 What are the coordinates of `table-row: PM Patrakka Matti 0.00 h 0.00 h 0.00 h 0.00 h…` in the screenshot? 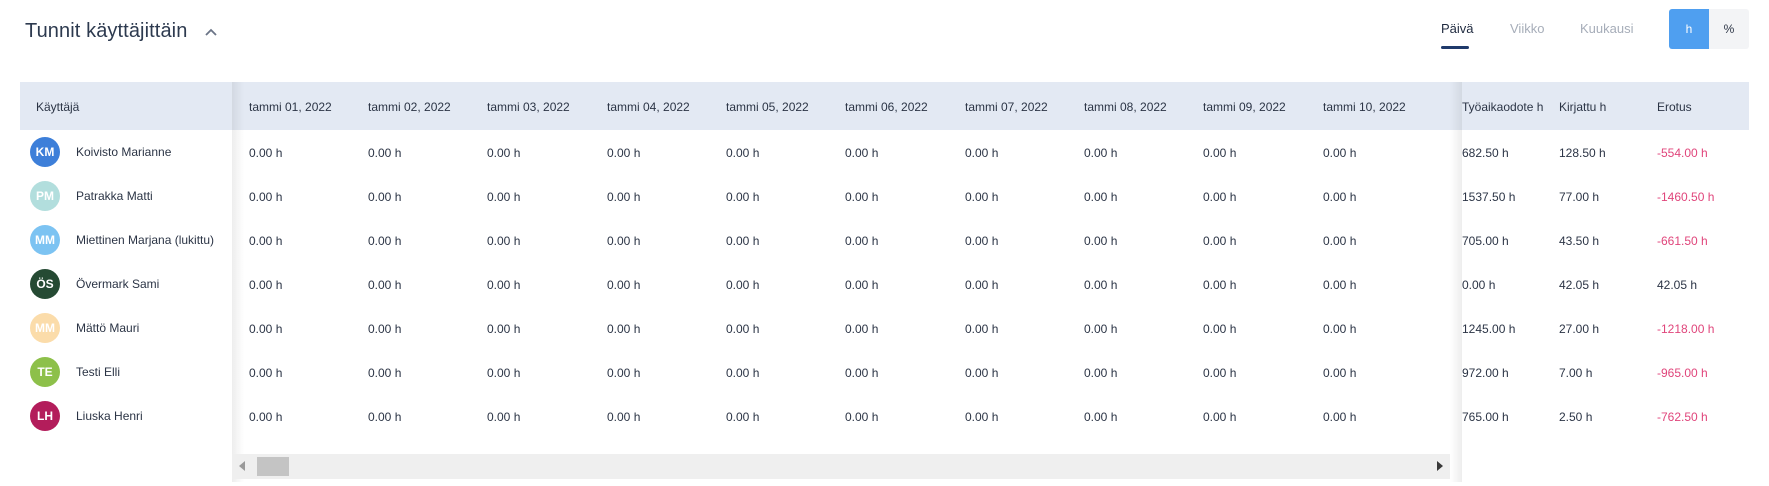 It's located at (884, 196).